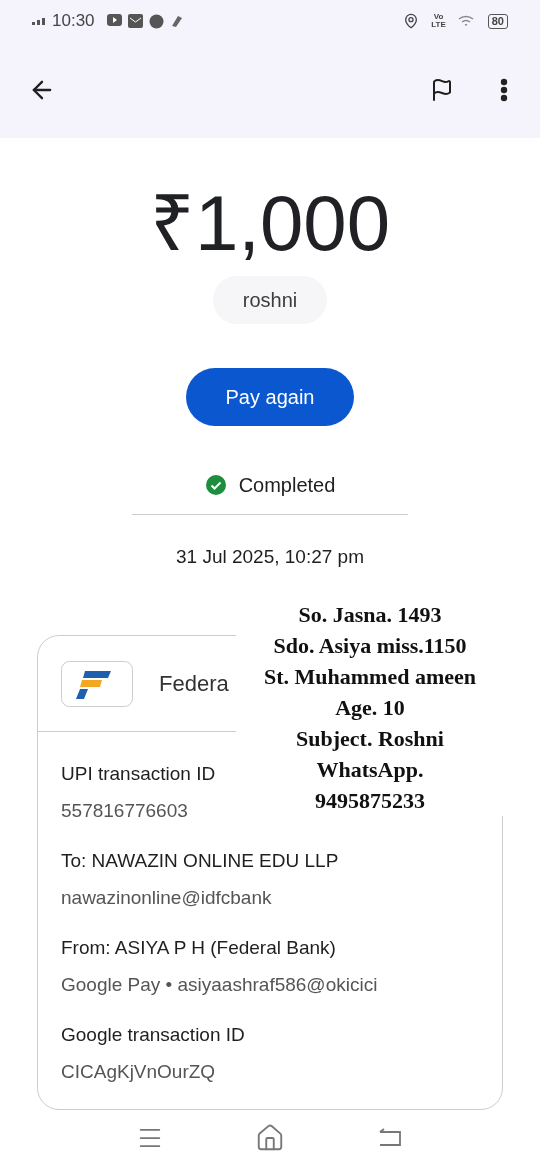 The height and width of the screenshot is (1170, 540). What do you see at coordinates (370, 738) in the screenshot?
I see `note-line: Subject. Roshni` at bounding box center [370, 738].